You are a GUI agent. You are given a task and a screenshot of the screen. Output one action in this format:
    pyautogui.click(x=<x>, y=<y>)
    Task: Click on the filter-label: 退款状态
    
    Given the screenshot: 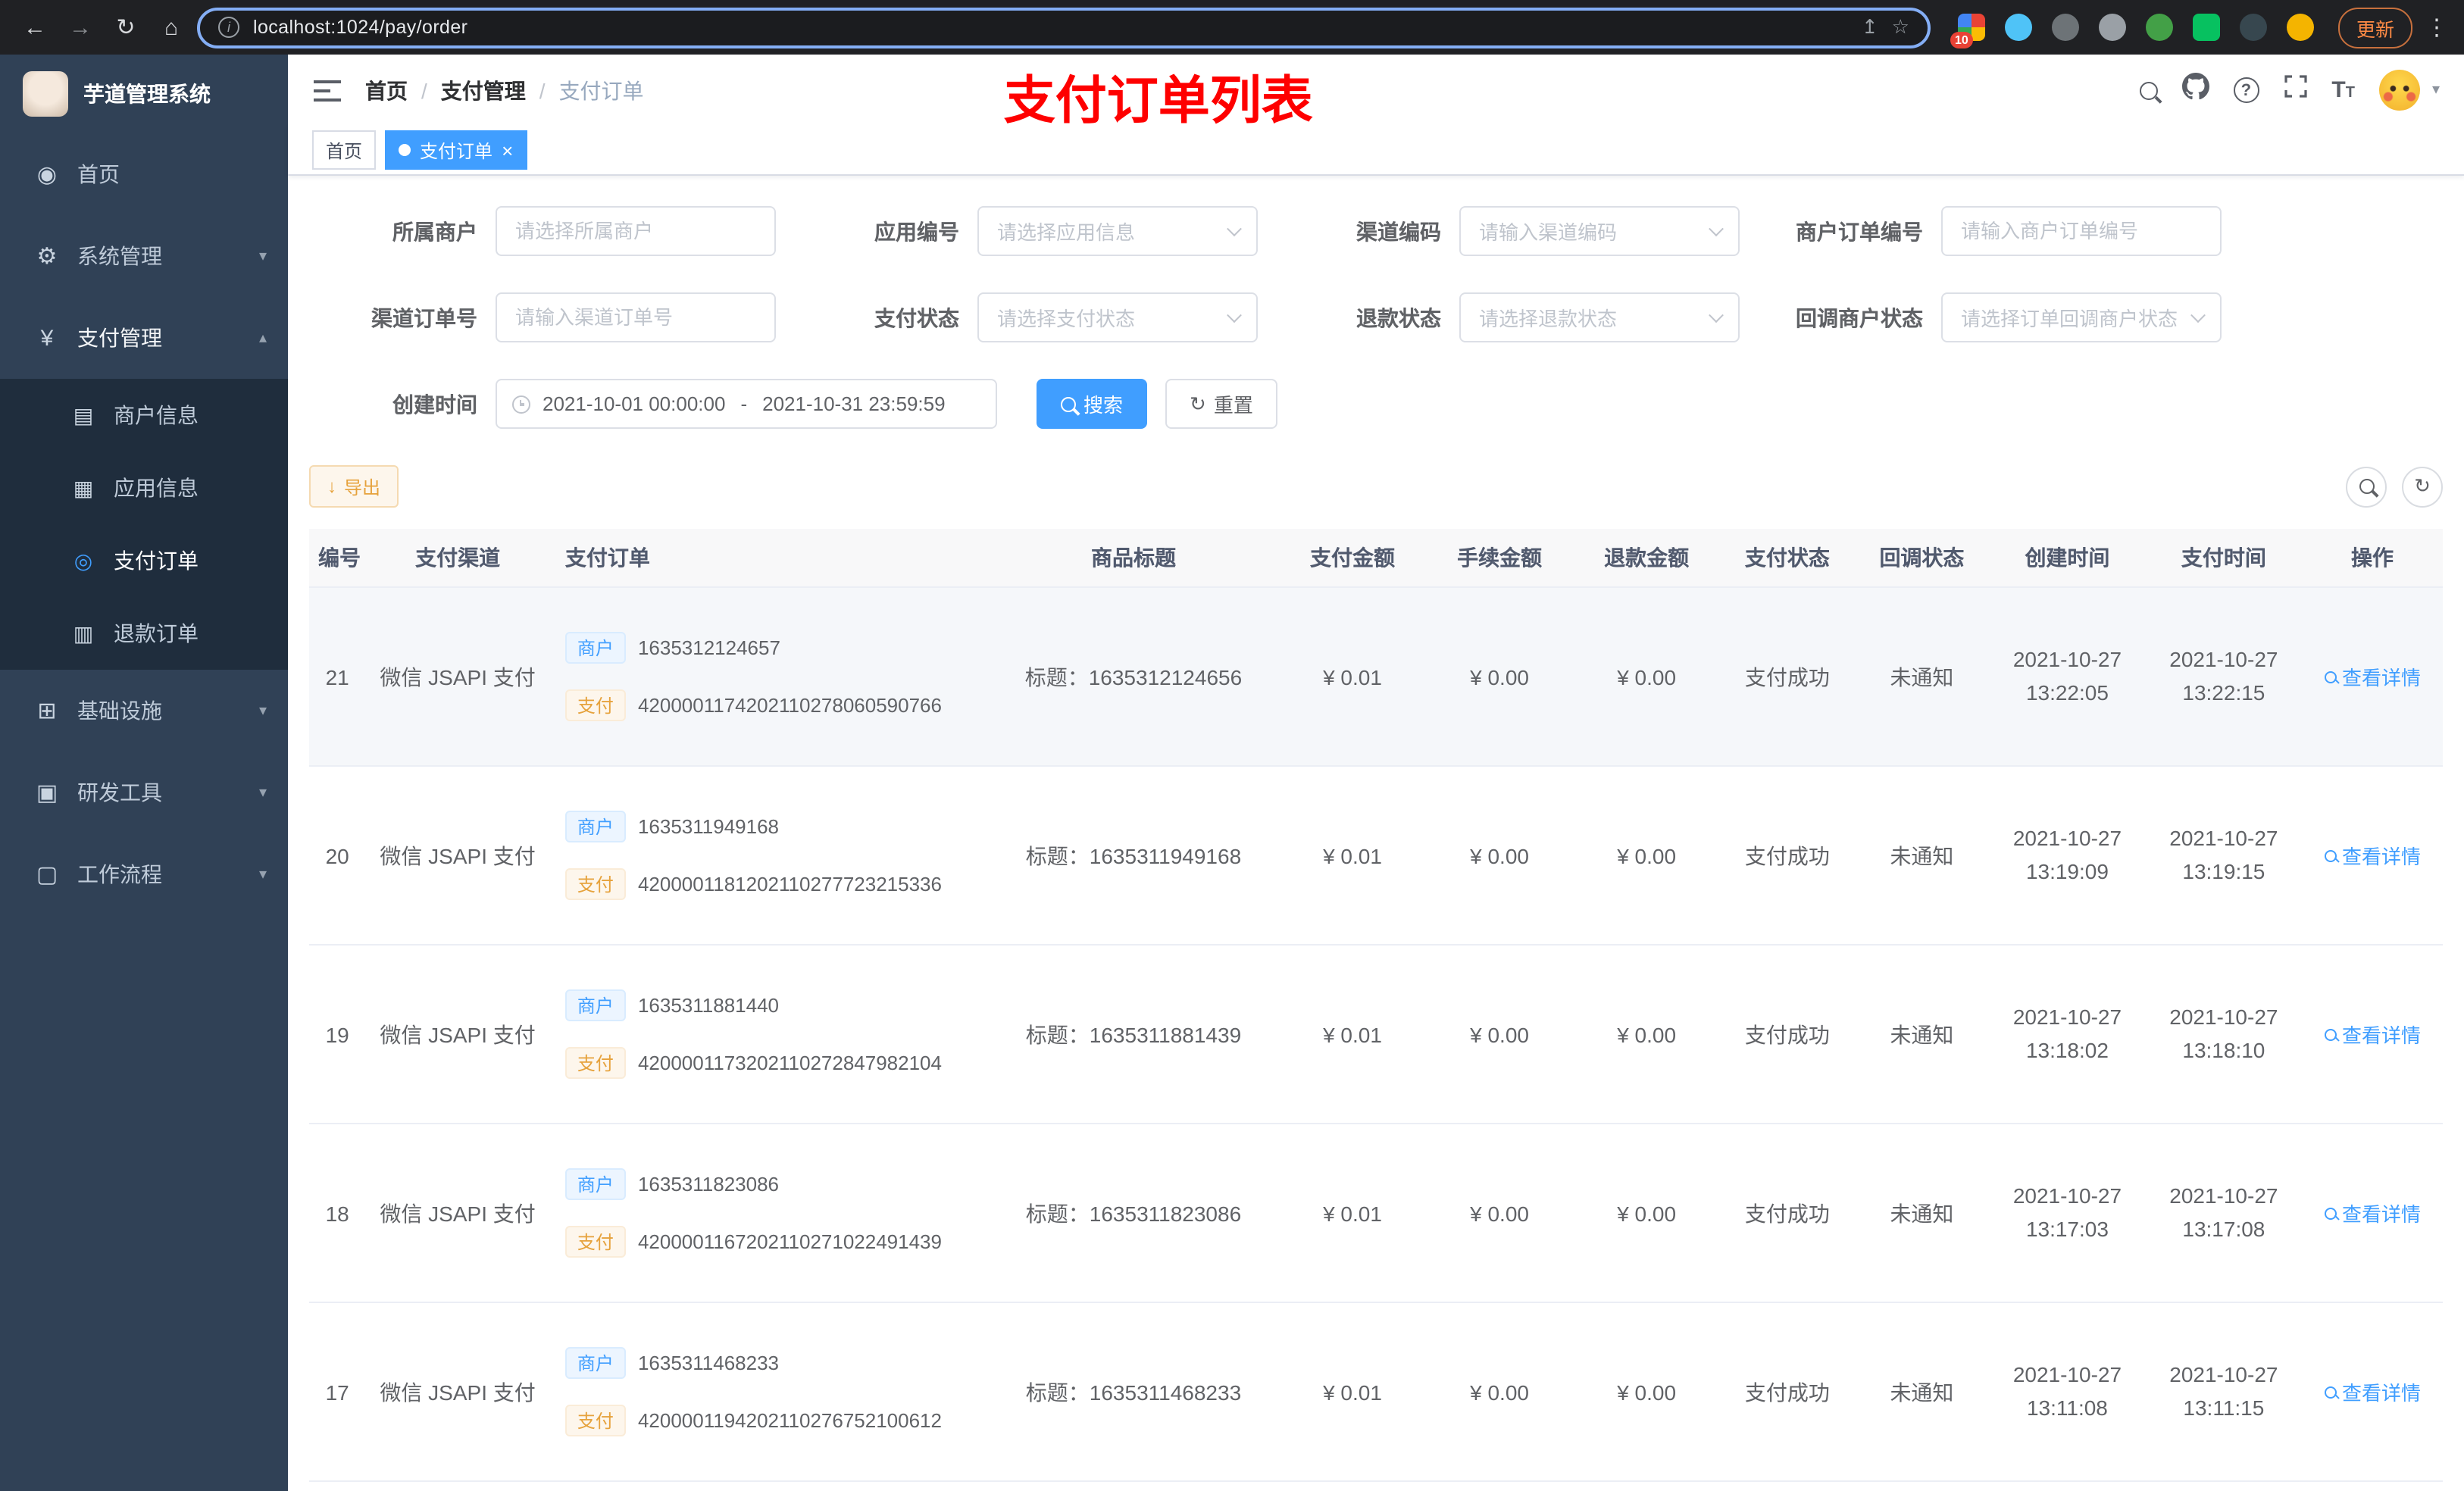 What is the action you would take?
    pyautogui.click(x=1398, y=317)
    